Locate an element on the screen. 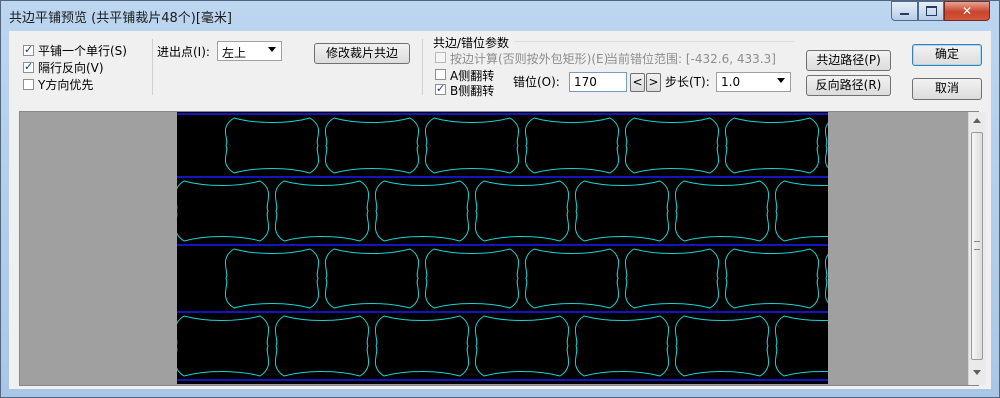 Image resolution: width=1000 pixels, height=398 pixels. b-side-flip-label: B侧翻转 is located at coordinates (472, 90).